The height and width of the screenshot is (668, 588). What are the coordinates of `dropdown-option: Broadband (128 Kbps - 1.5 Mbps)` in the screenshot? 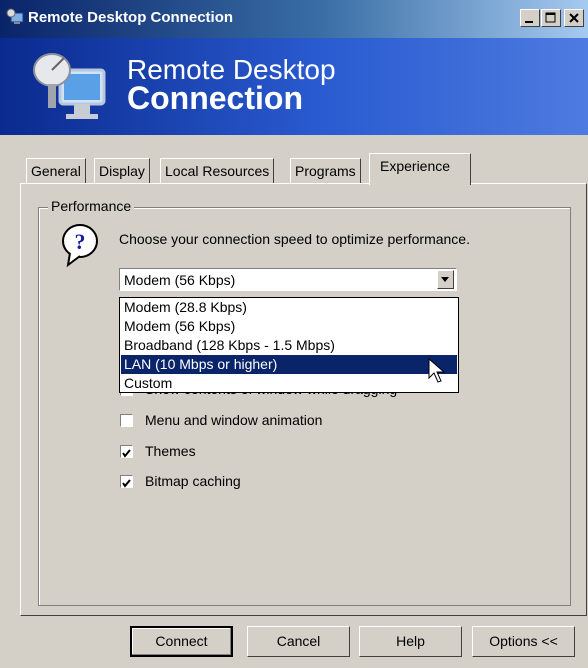 It's located at (289, 345).